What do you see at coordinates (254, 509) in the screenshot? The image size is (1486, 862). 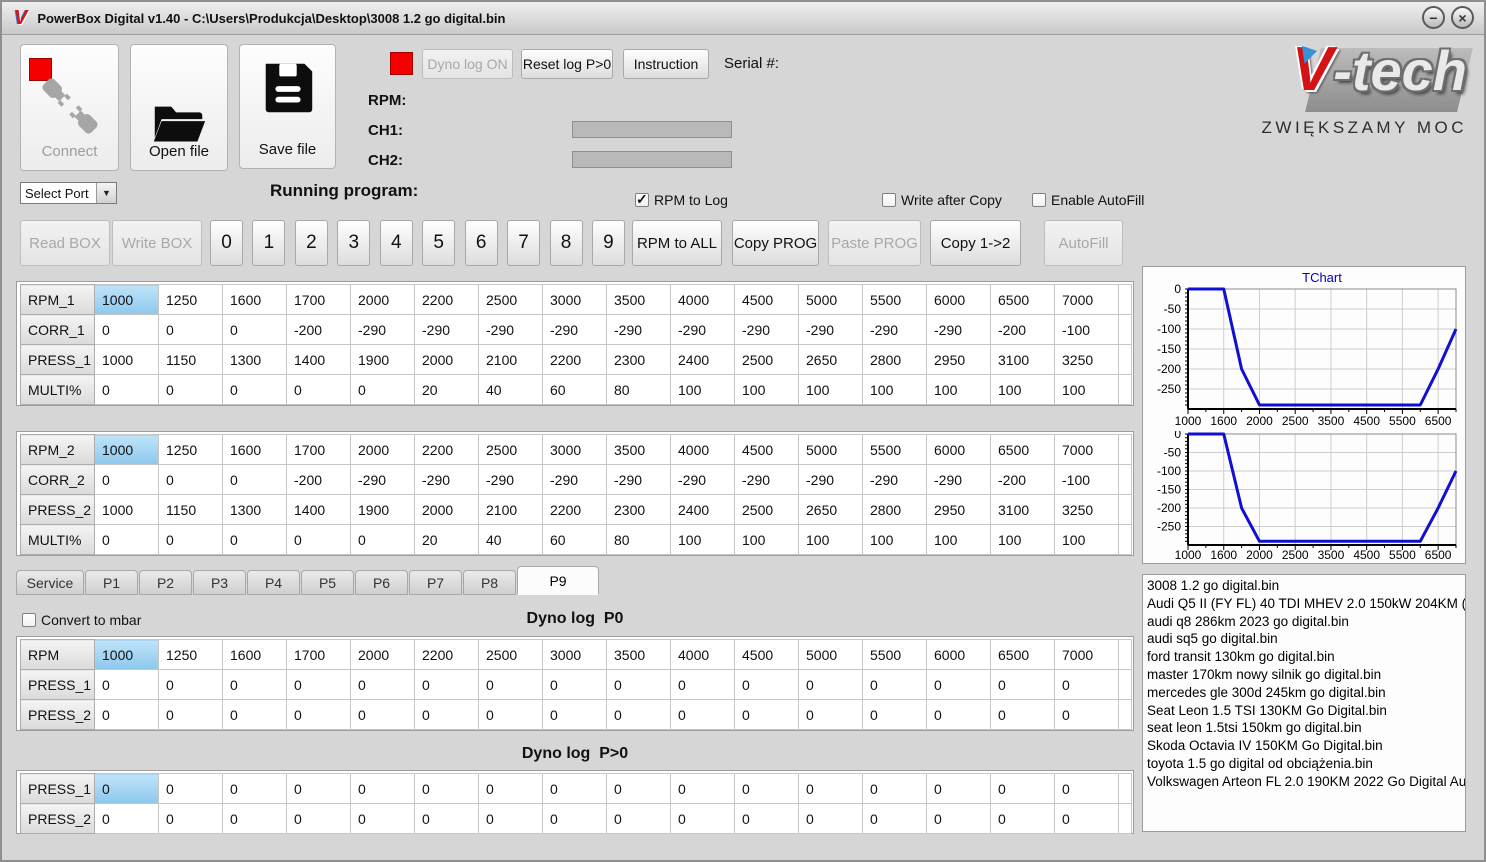 I see `data-cell: 1300` at bounding box center [254, 509].